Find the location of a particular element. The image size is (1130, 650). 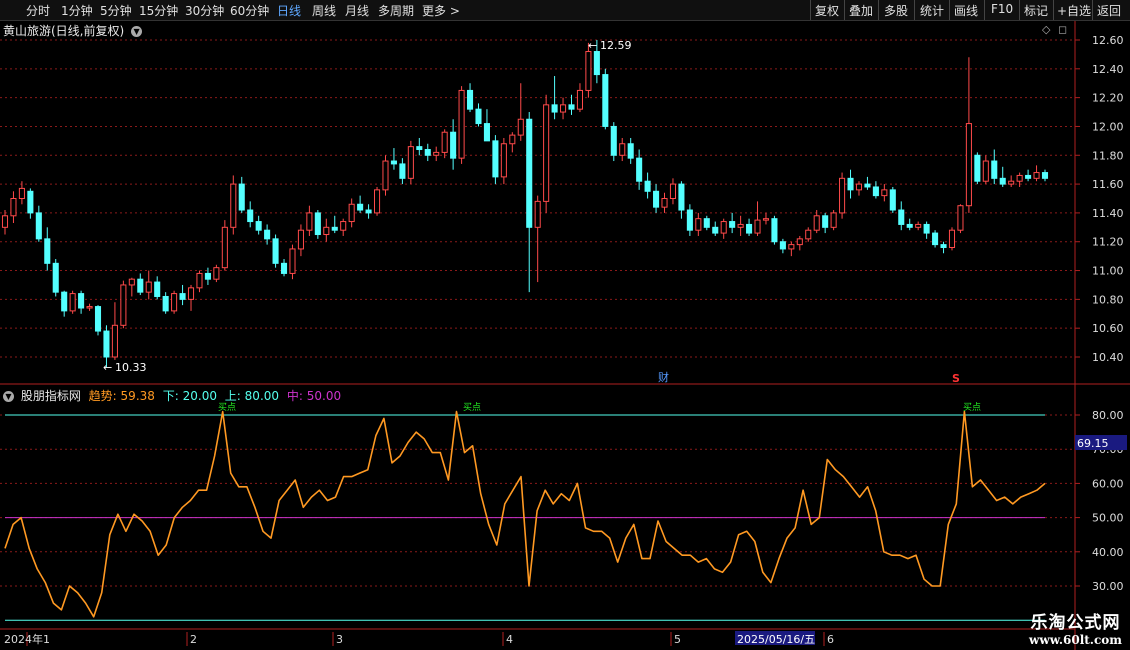

period-tab-multi: 多周期 is located at coordinates (396, 10).